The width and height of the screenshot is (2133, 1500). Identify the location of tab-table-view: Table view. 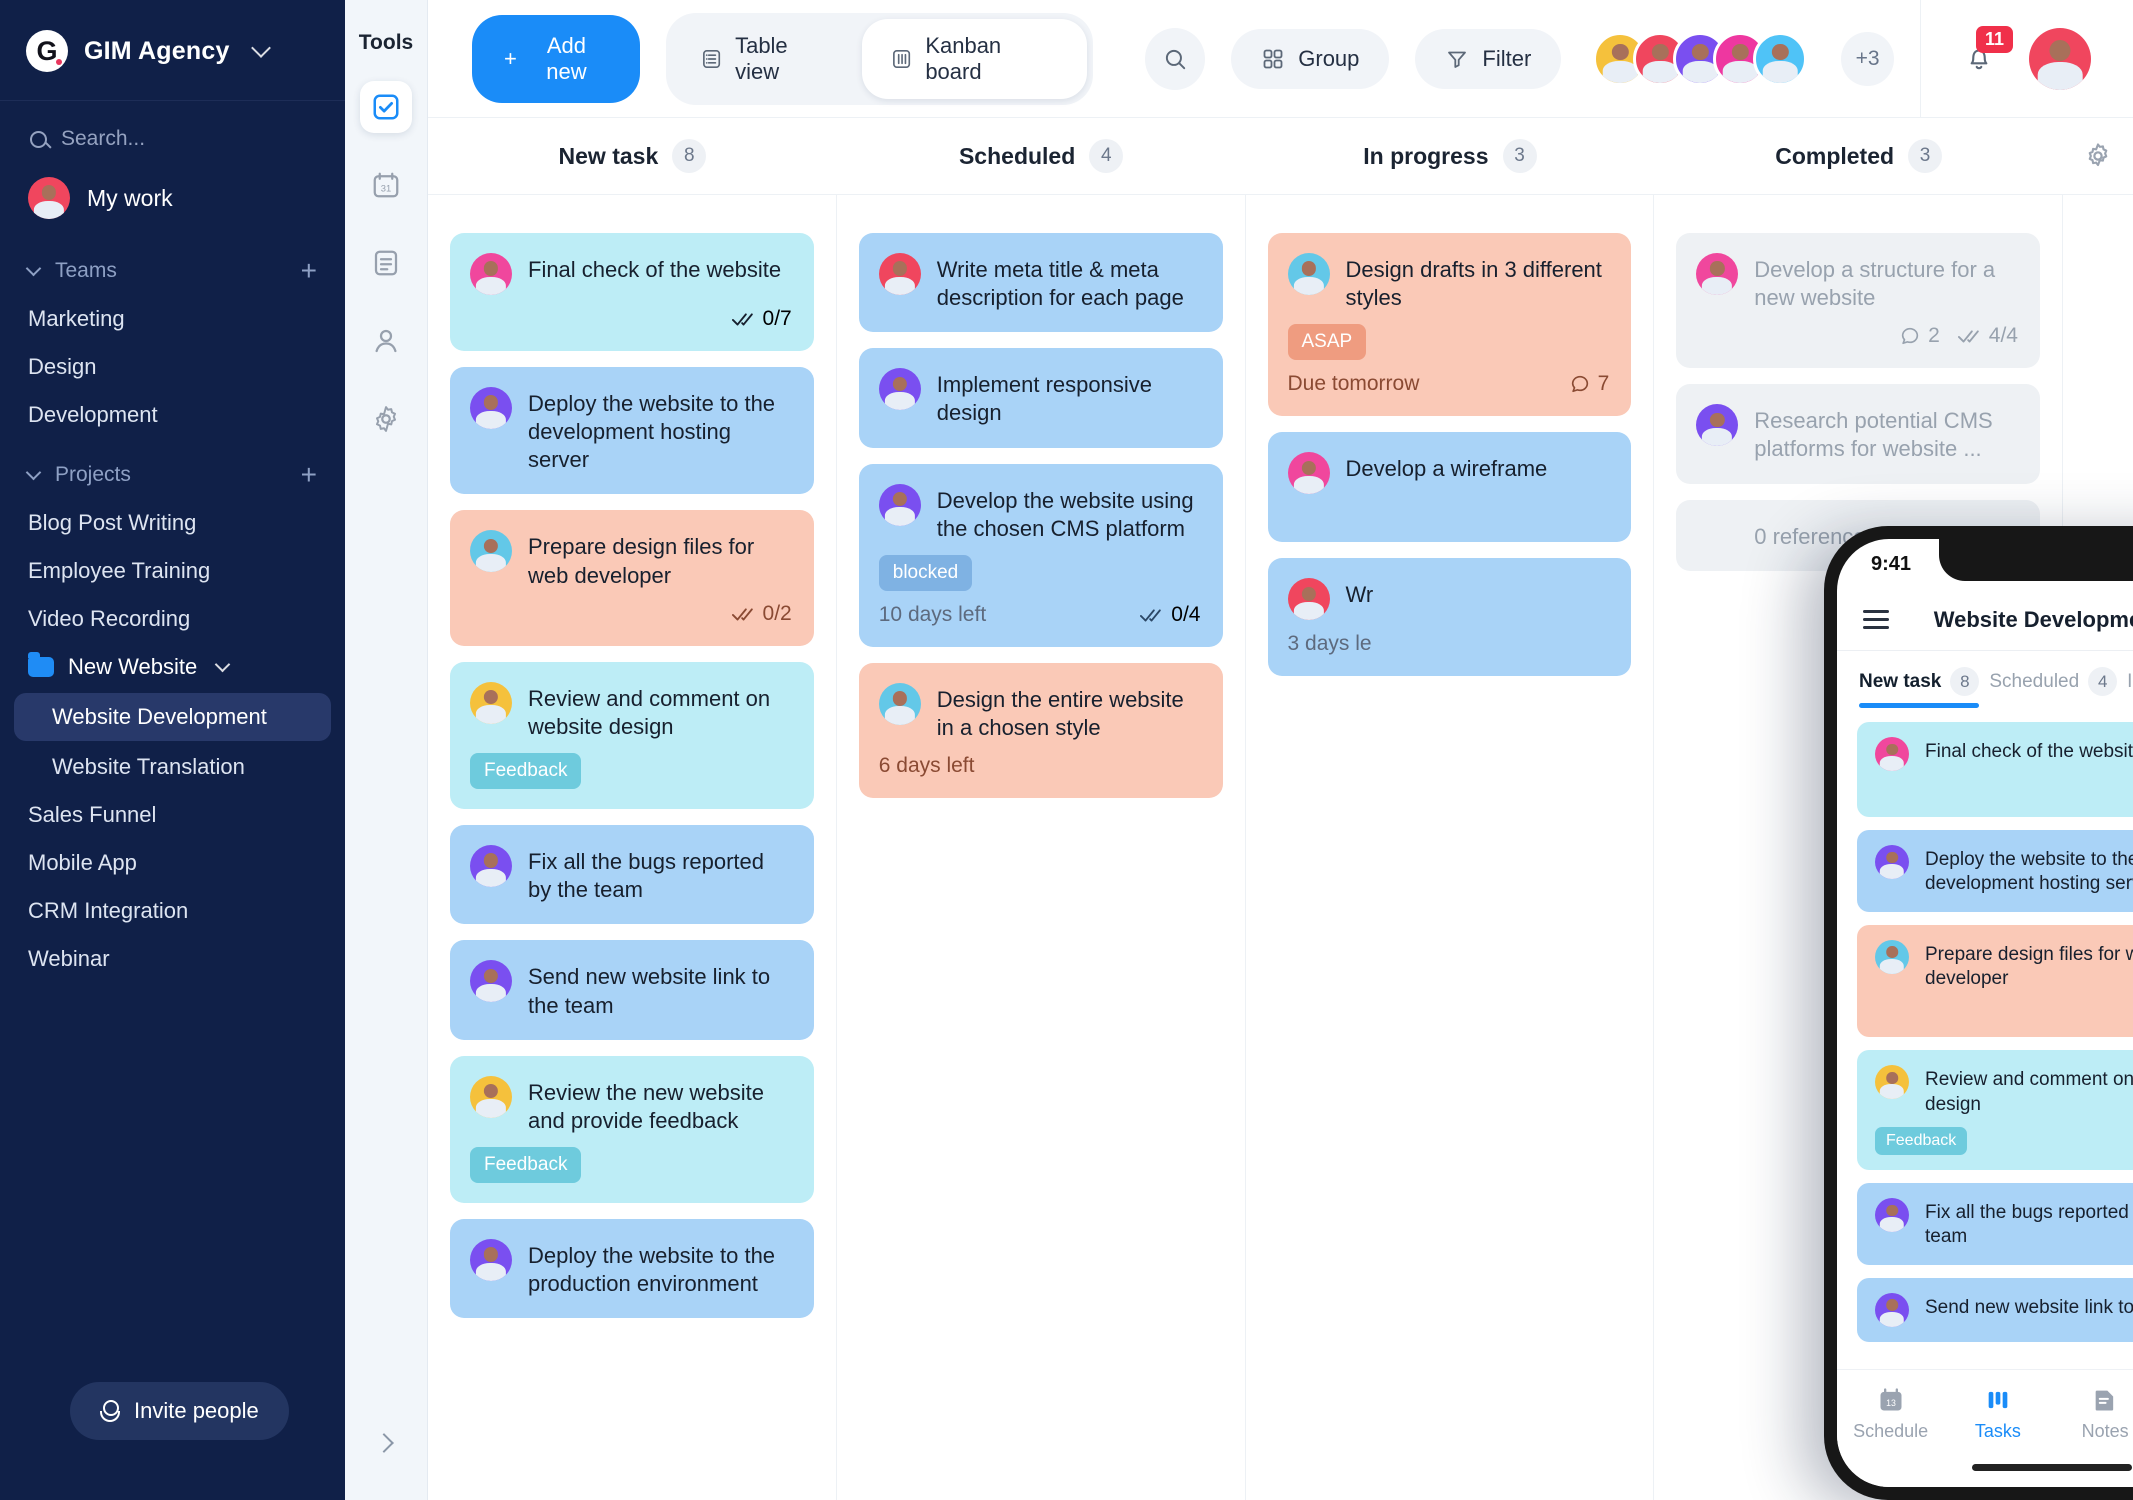
(767, 59).